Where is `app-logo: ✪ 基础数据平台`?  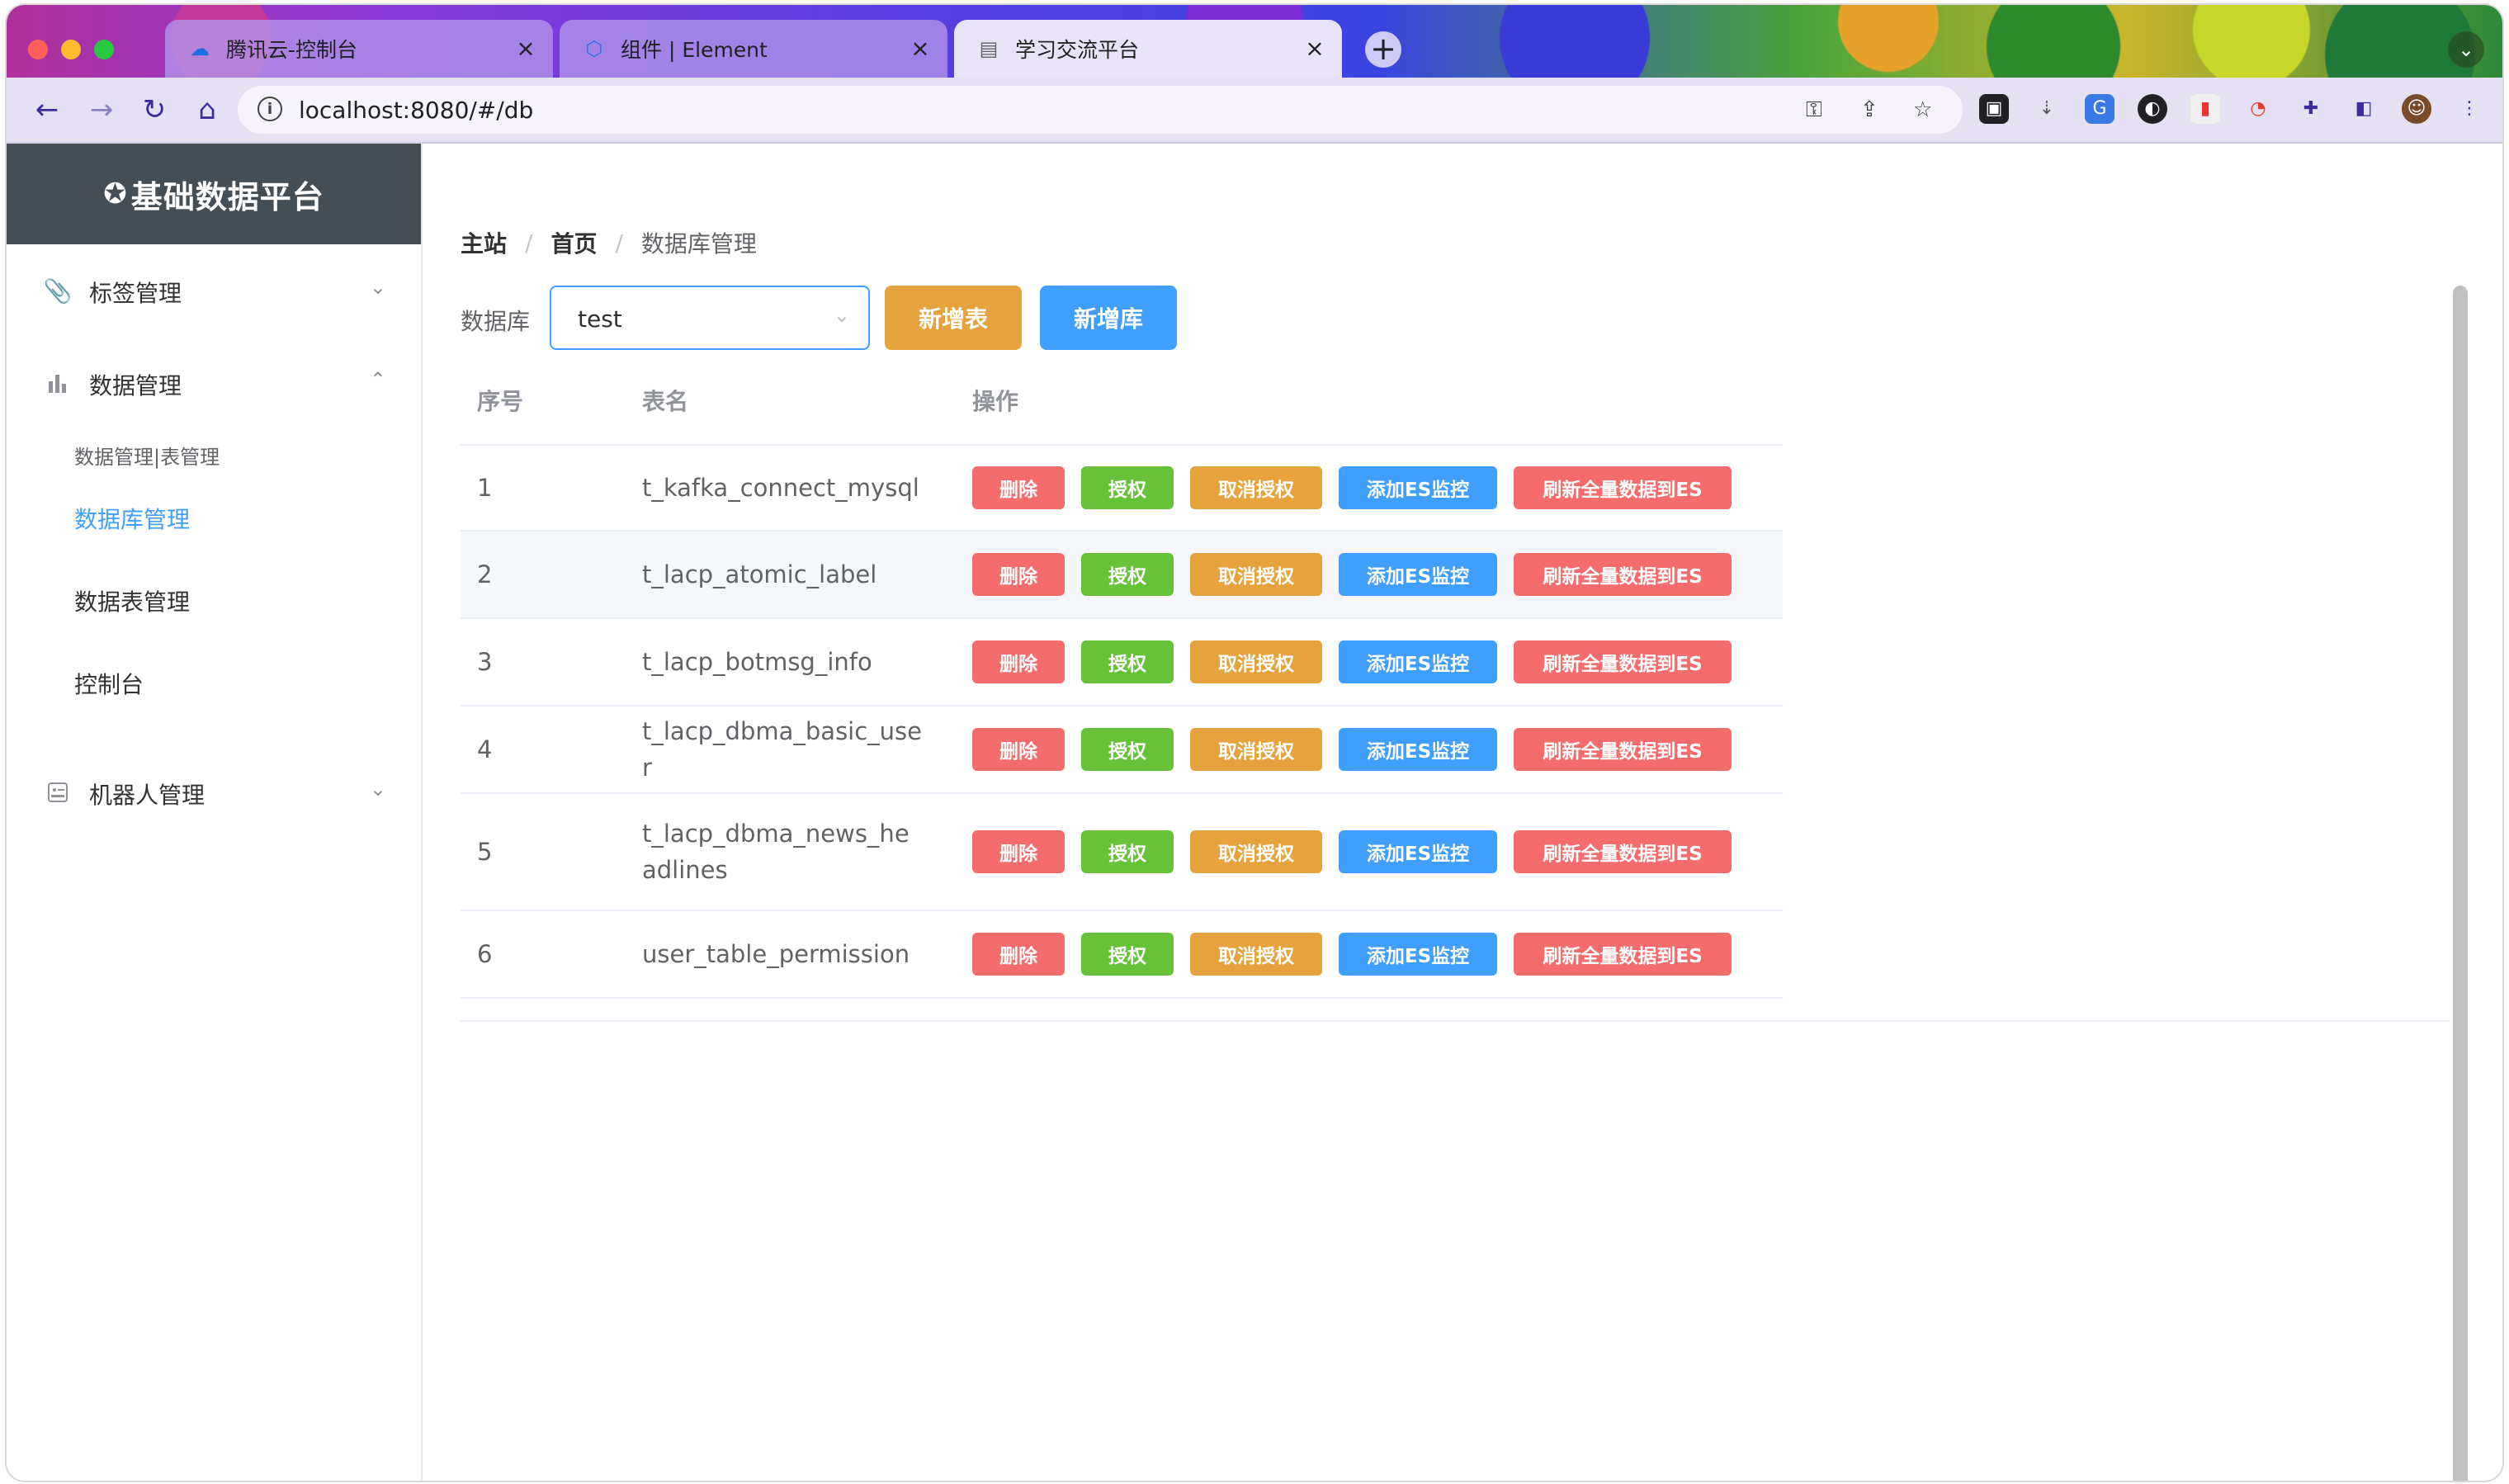
app-logo: ✪ 基础数据平台 is located at coordinates (214, 194).